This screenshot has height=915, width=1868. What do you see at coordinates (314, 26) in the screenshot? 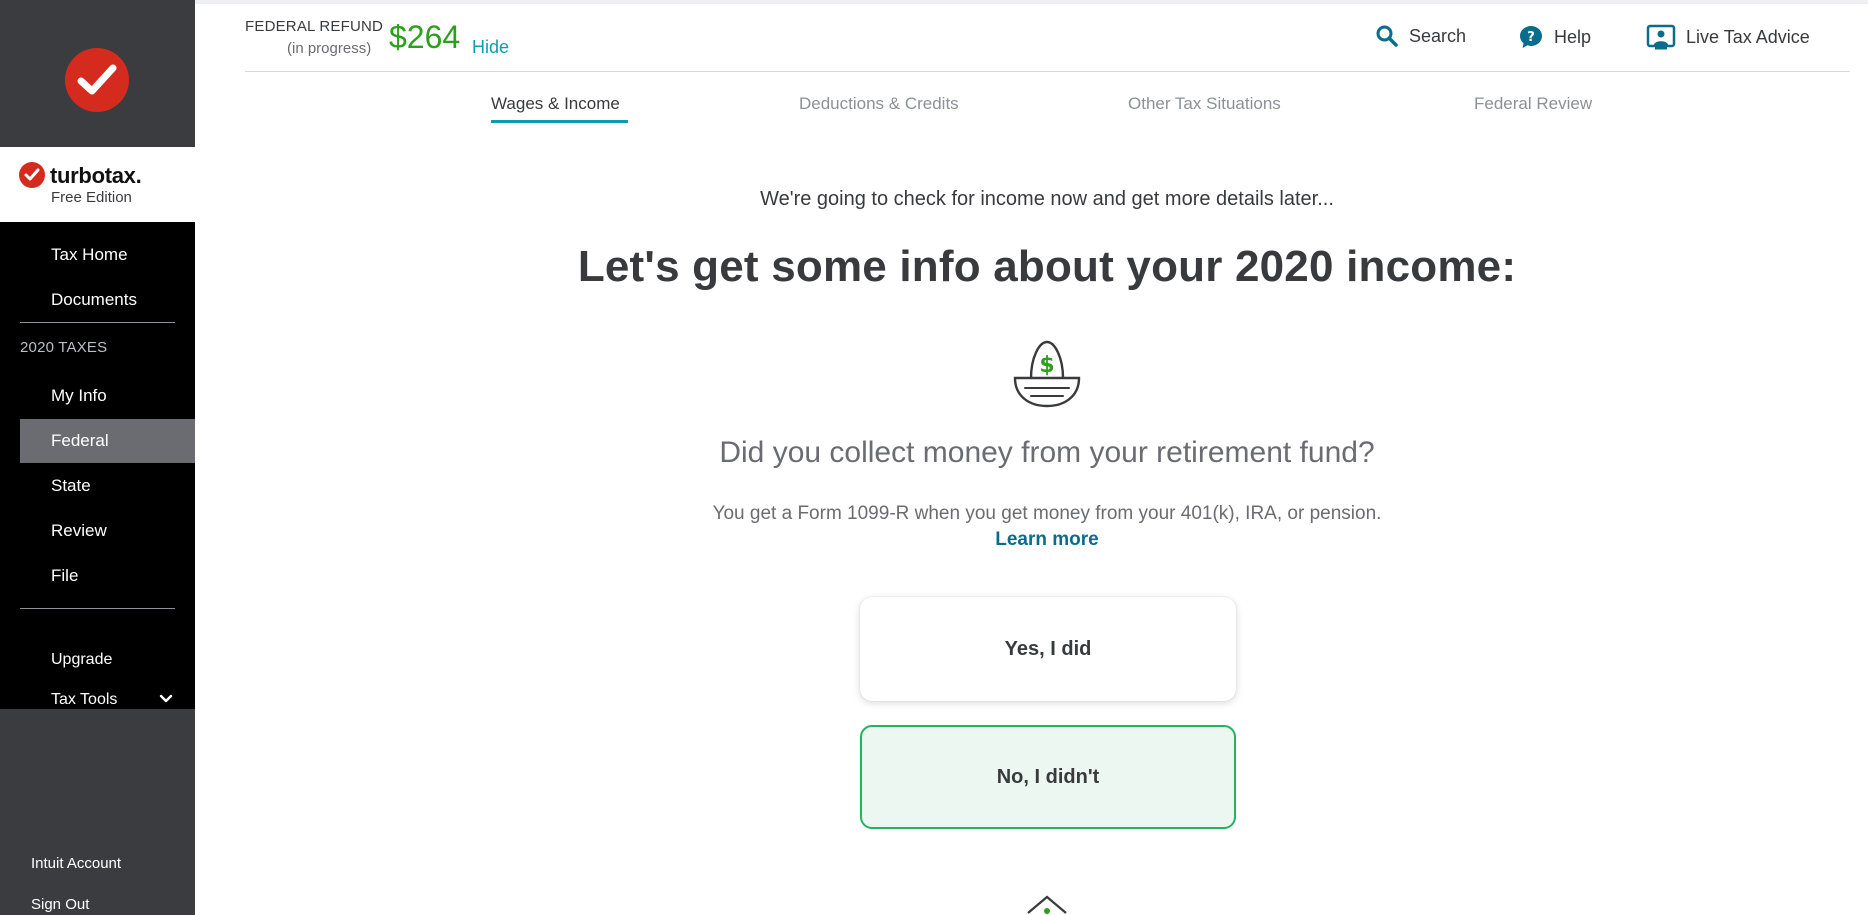
I see `refund-label: FEDERAL REFUND` at bounding box center [314, 26].